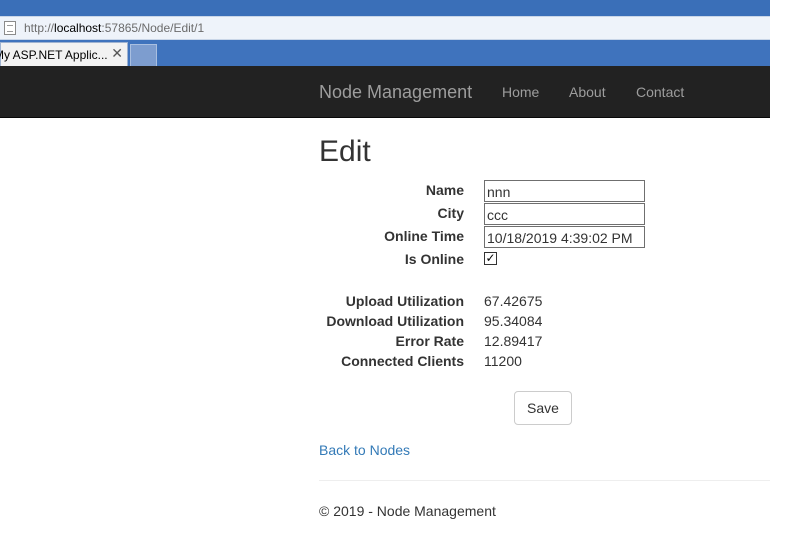 The image size is (792, 546). I want to click on close-icon: ✕, so click(117, 53).